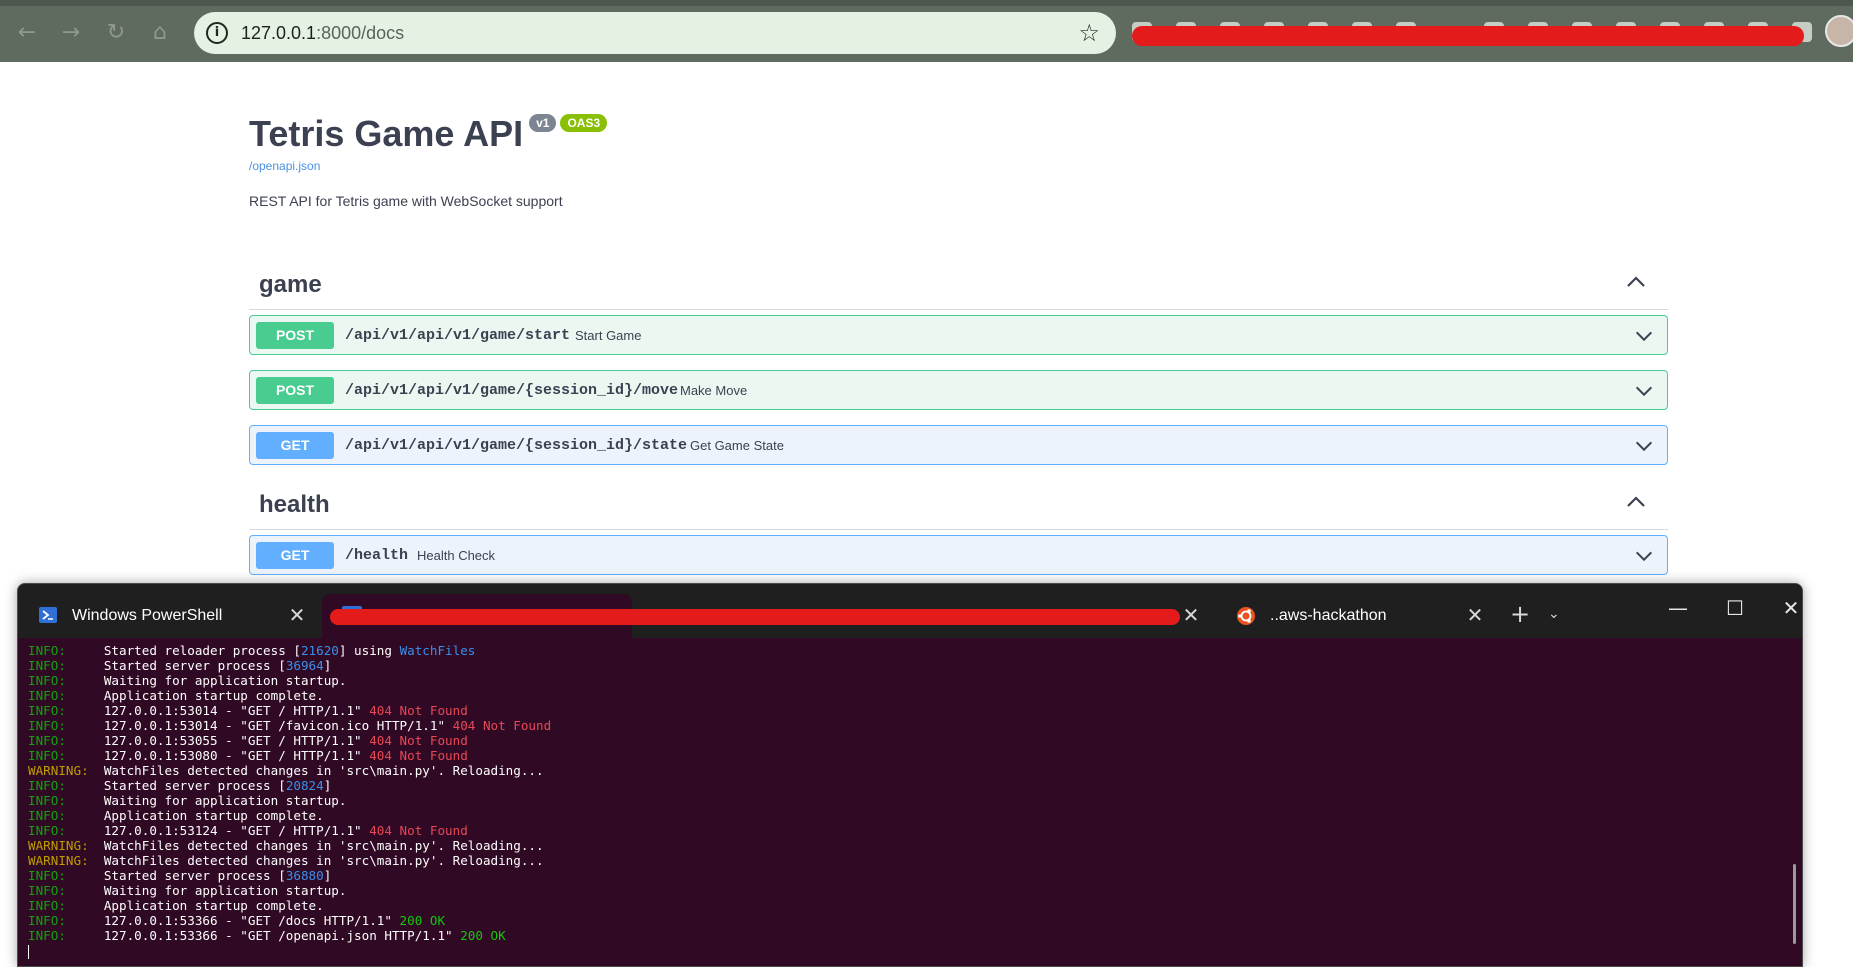 The width and height of the screenshot is (1853, 967). I want to click on browser-toolbar: ← → ↻ ⌂ i 127.0.0.1:8000/docs ☆, so click(926, 31).